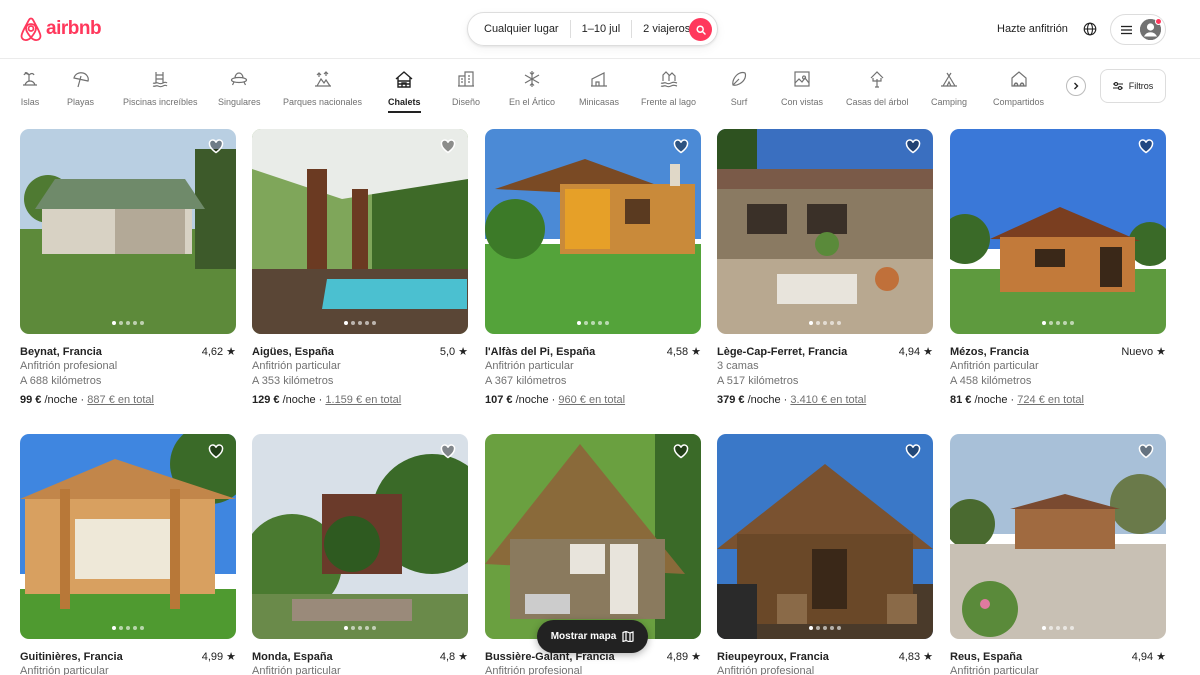 Image resolution: width=1200 pixels, height=675 pixels. I want to click on listing-beds: 3 camas, so click(738, 366).